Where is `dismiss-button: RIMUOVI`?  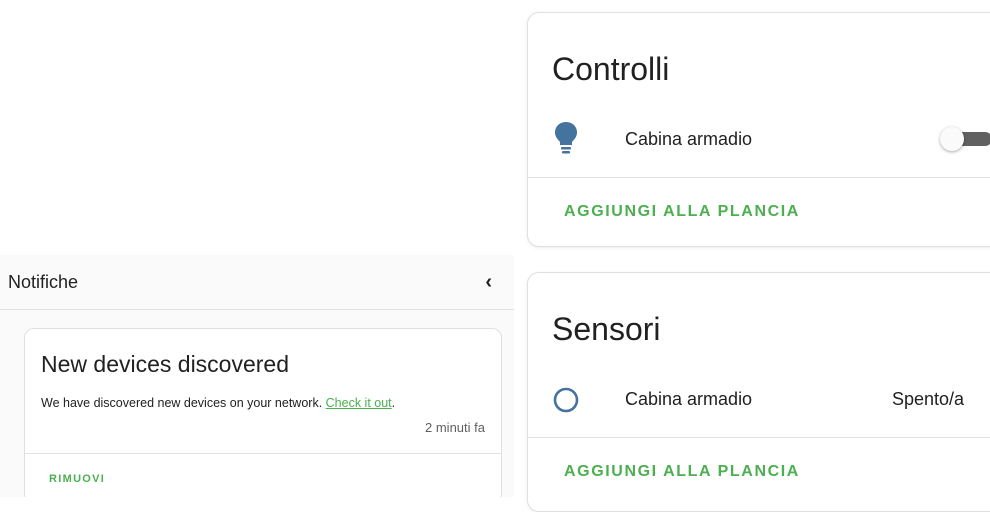
dismiss-button: RIMUOVI is located at coordinates (77, 479).